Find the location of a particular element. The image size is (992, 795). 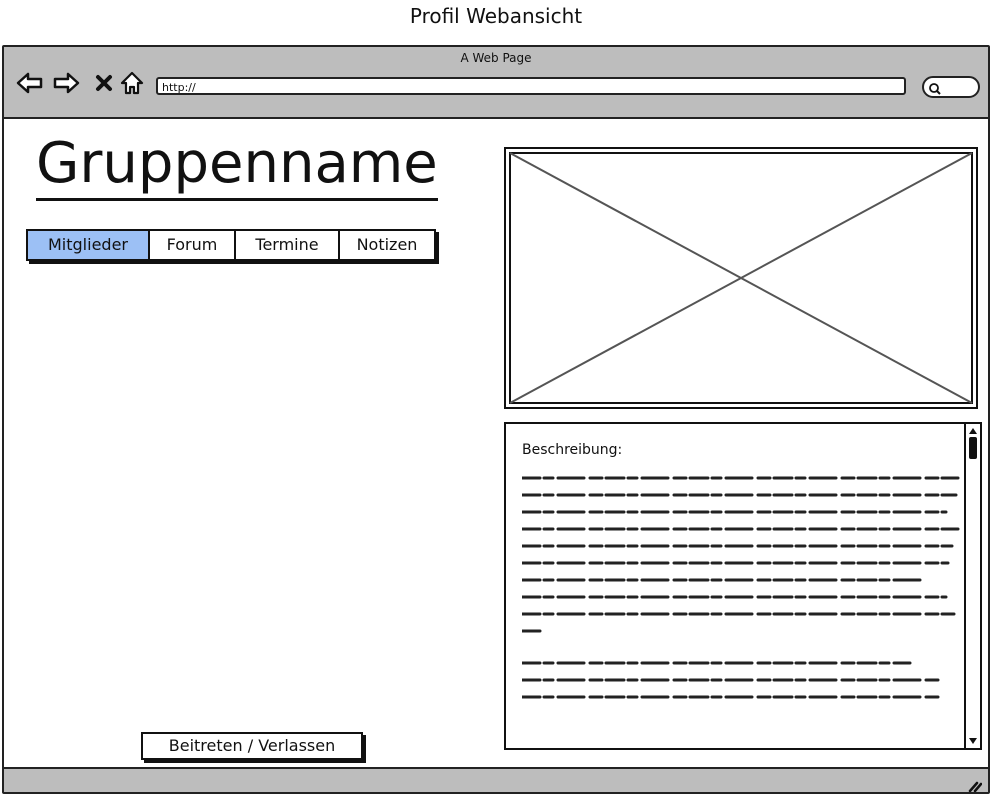

tab-bar: Mitglieder Forum Termine Notizen is located at coordinates (231, 245).